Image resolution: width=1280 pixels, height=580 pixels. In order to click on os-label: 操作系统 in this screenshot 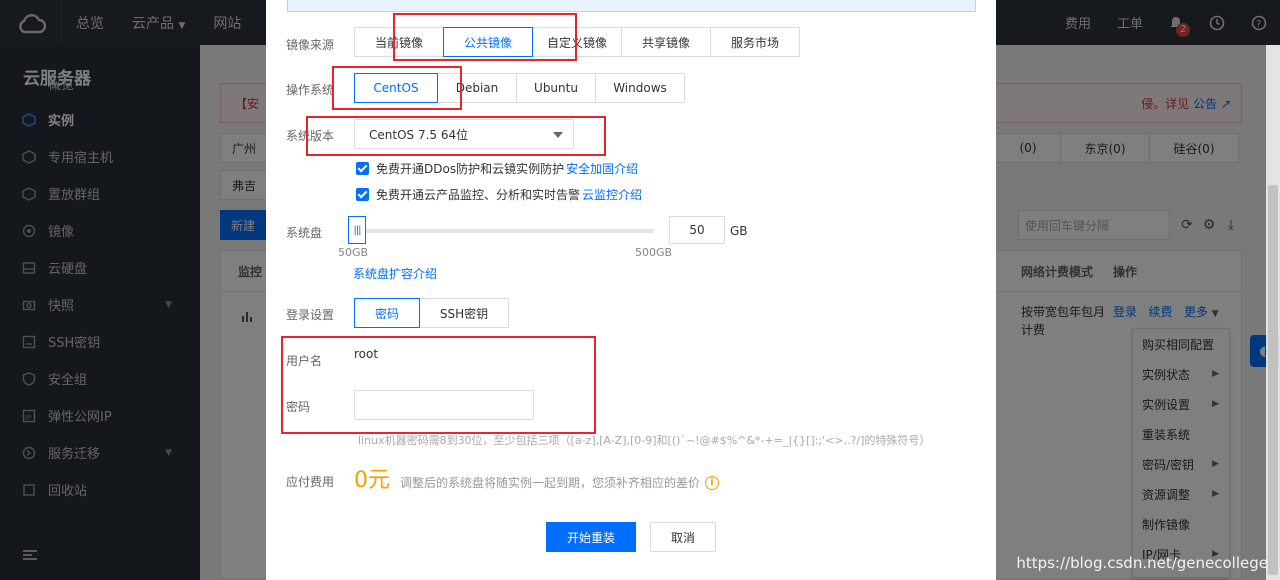, I will do `click(310, 90)`.